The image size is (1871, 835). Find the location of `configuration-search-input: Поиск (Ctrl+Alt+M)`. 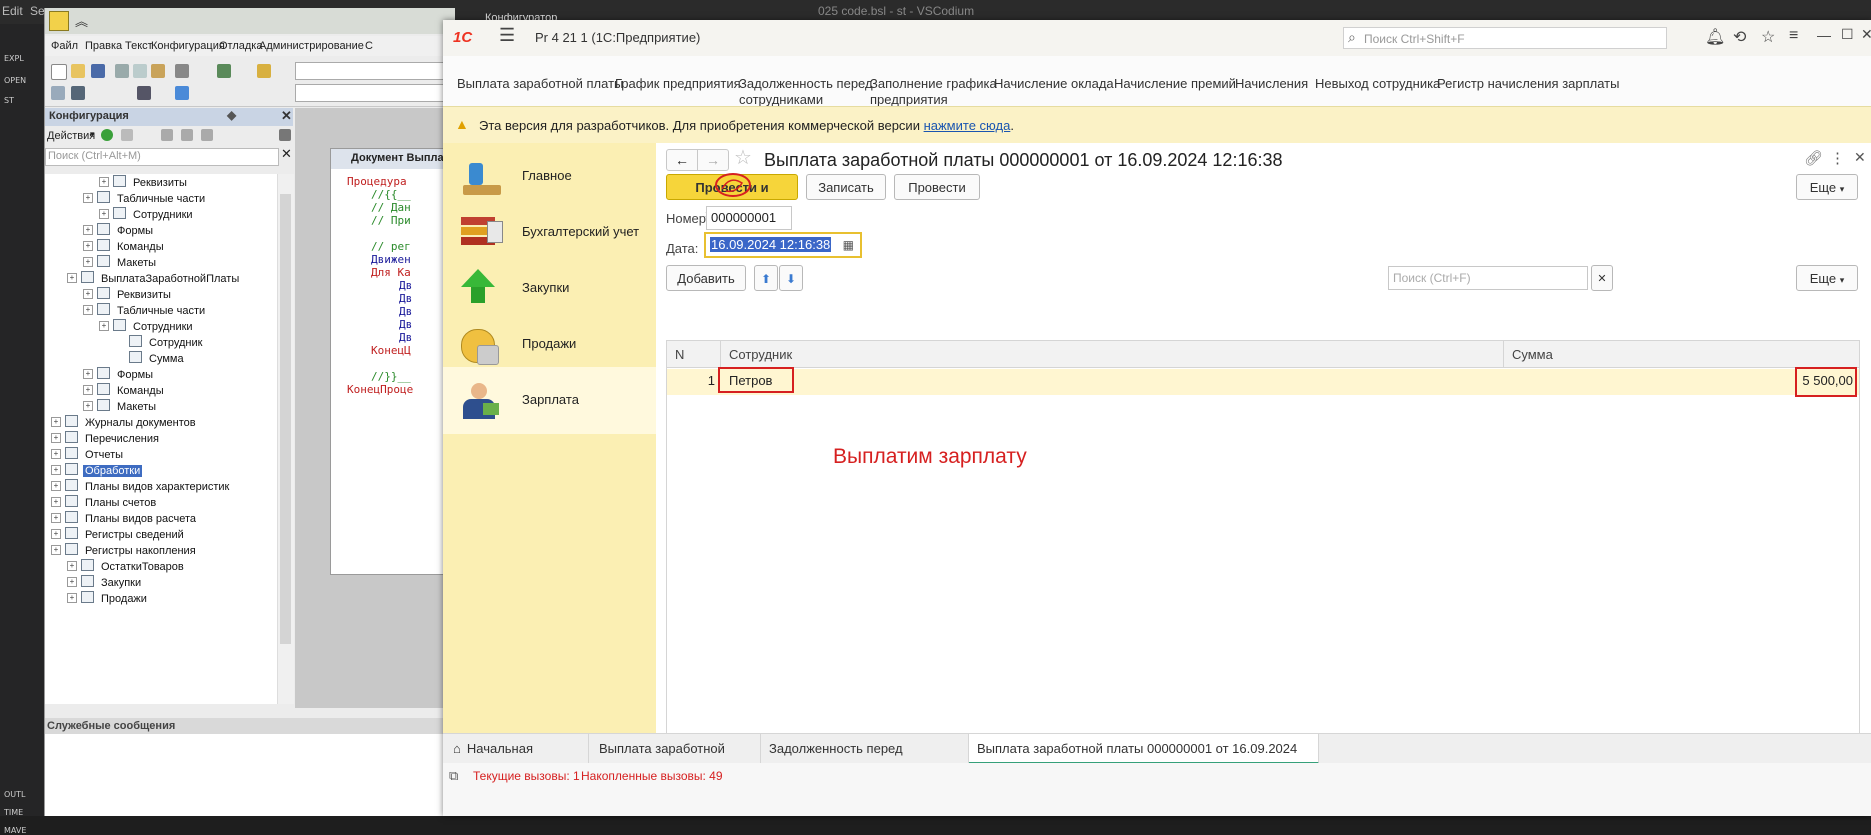

configuration-search-input: Поиск (Ctrl+Alt+M) is located at coordinates (94, 156).